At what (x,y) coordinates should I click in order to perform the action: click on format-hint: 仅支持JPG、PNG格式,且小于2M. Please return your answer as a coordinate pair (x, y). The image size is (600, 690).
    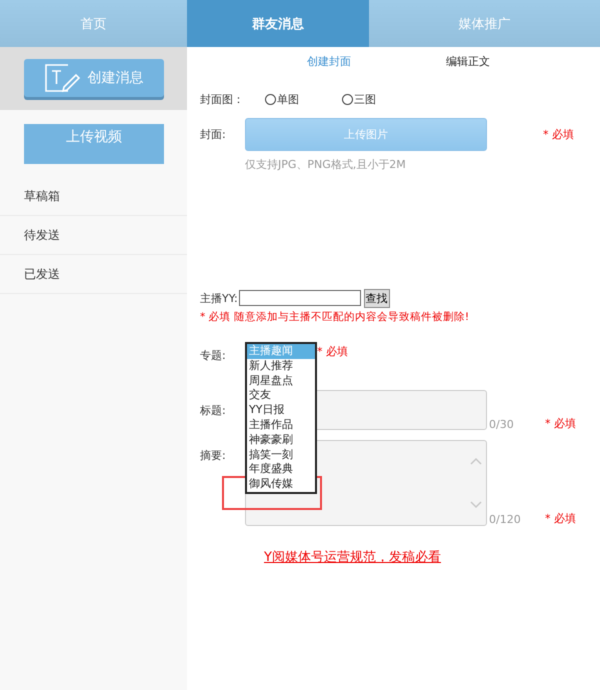
    Looking at the image, I should click on (326, 164).